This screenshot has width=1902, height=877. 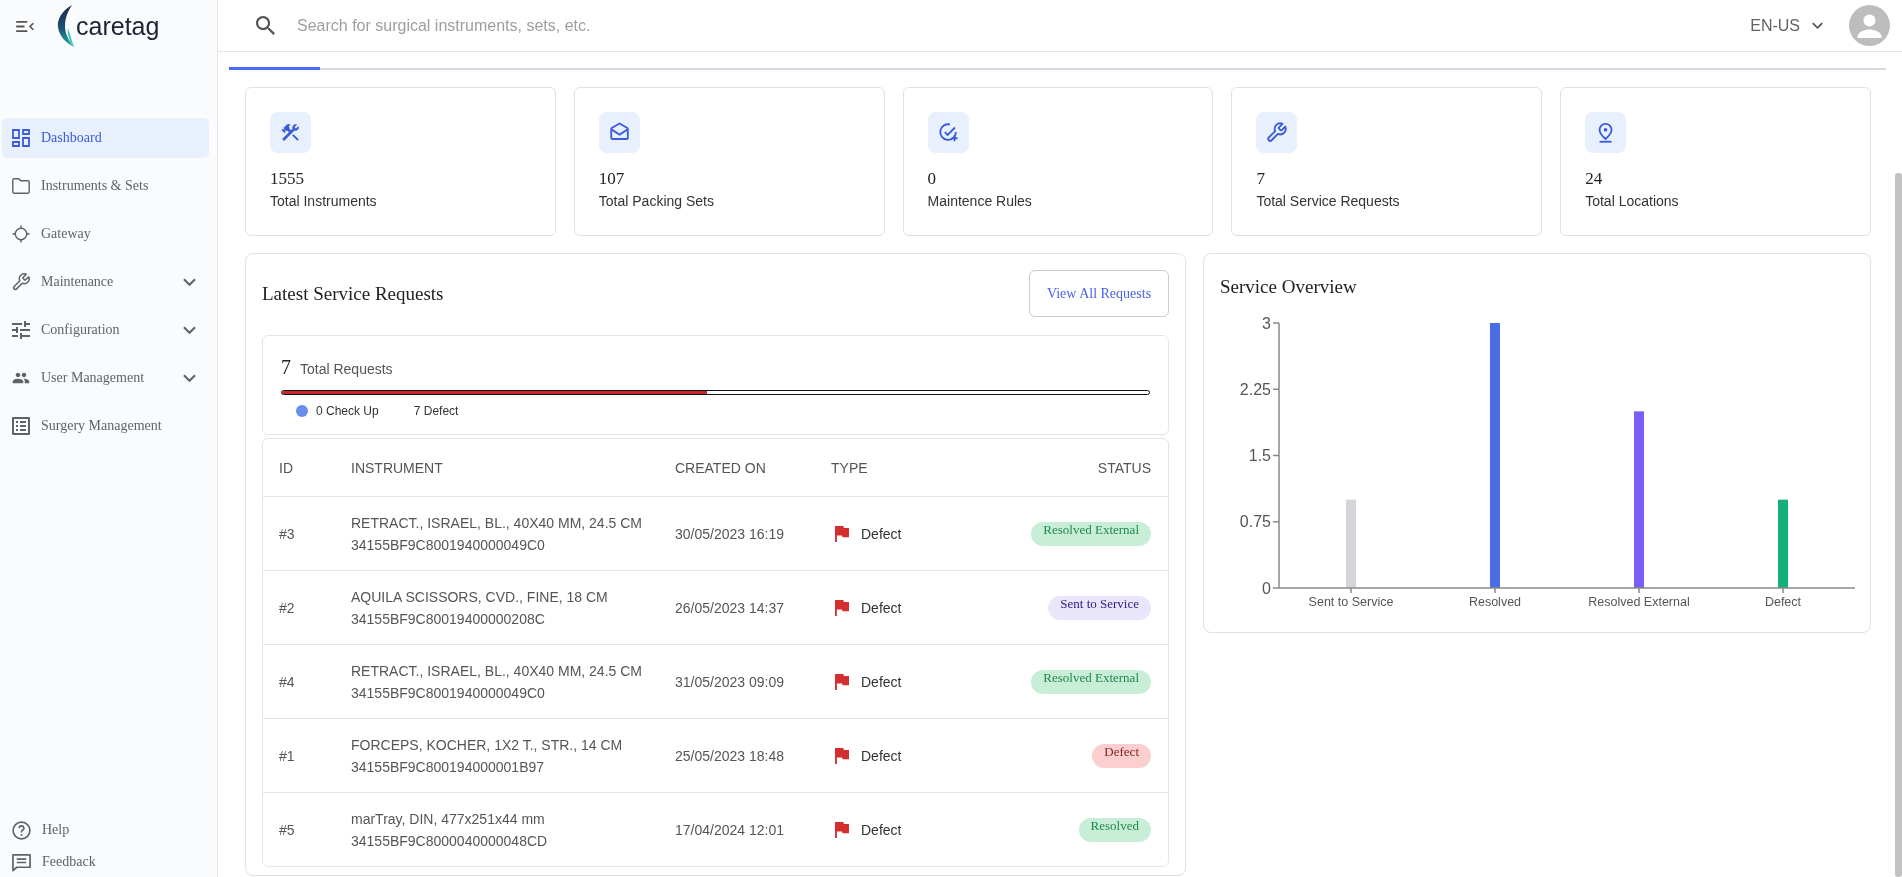 What do you see at coordinates (287, 179) in the screenshot?
I see `stat-value: 1555` at bounding box center [287, 179].